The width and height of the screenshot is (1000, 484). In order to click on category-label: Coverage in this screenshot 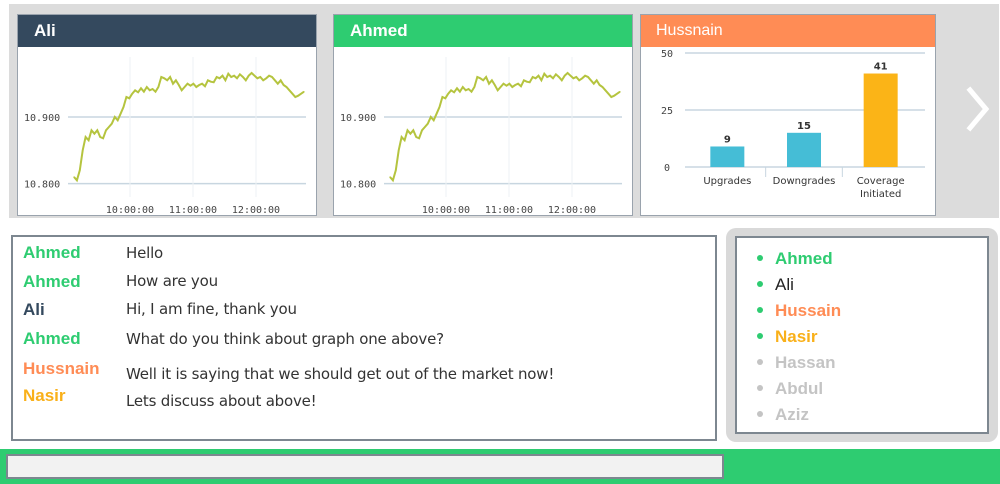, I will do `click(881, 181)`.